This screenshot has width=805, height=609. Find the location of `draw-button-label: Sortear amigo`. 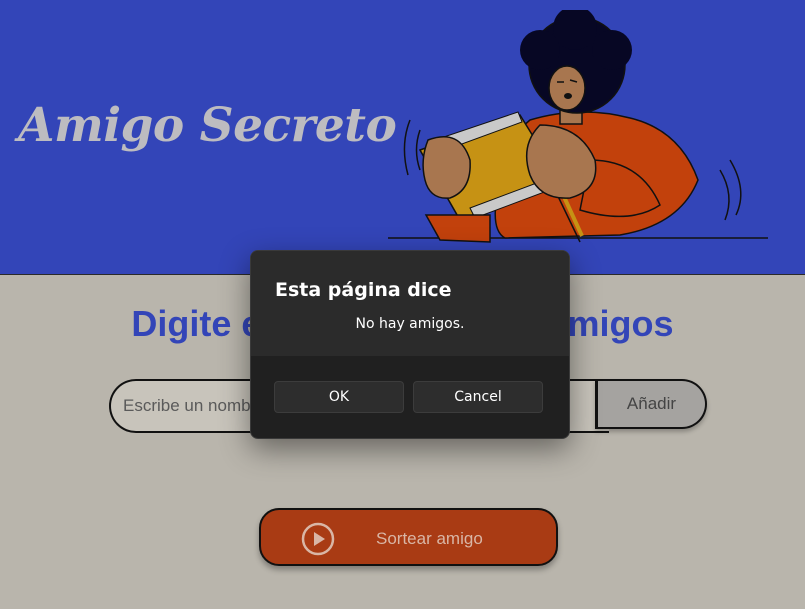

draw-button-label: Sortear amigo is located at coordinates (429, 538).